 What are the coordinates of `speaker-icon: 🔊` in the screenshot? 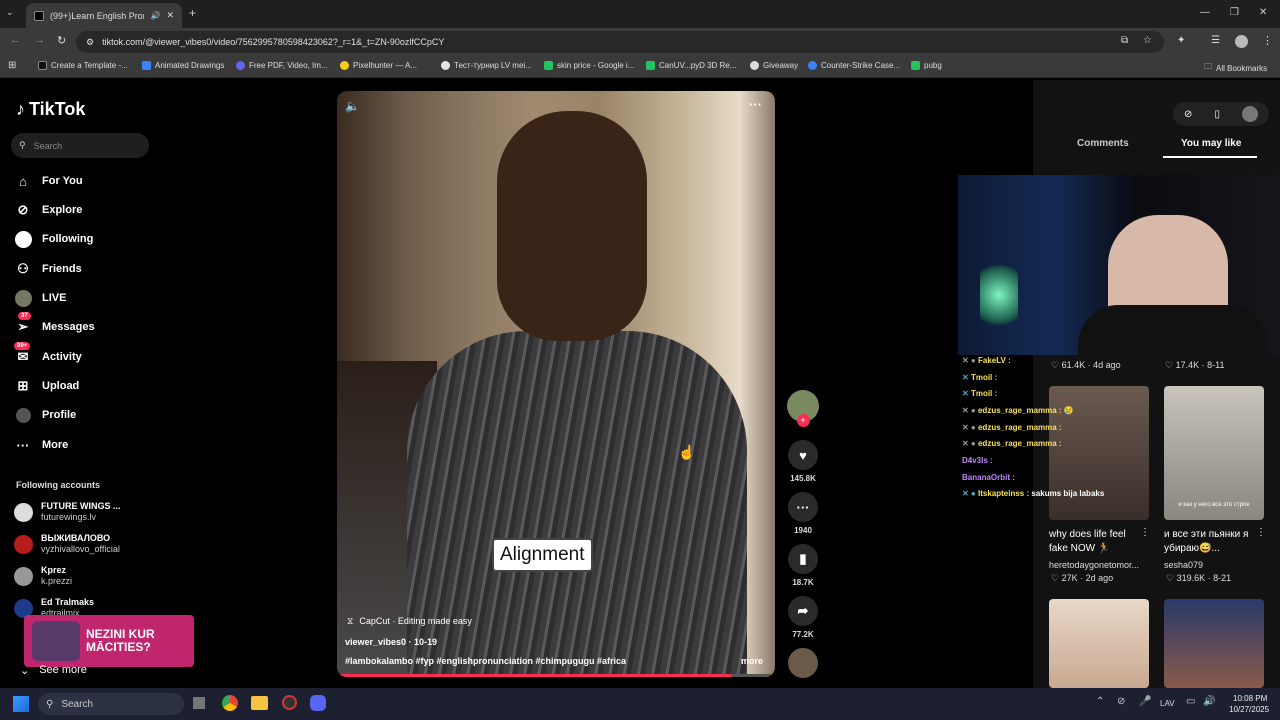 It's located at (155, 15).